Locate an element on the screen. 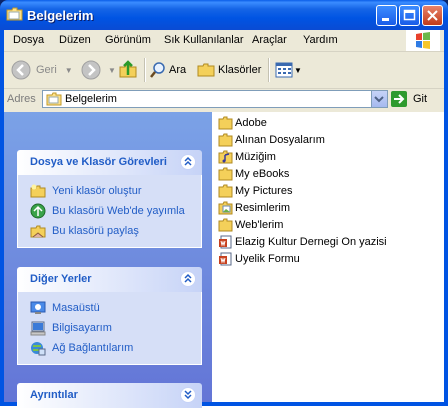 Image resolution: width=448 pixels, height=408 pixels. folder-up-icon is located at coordinates (128, 69).